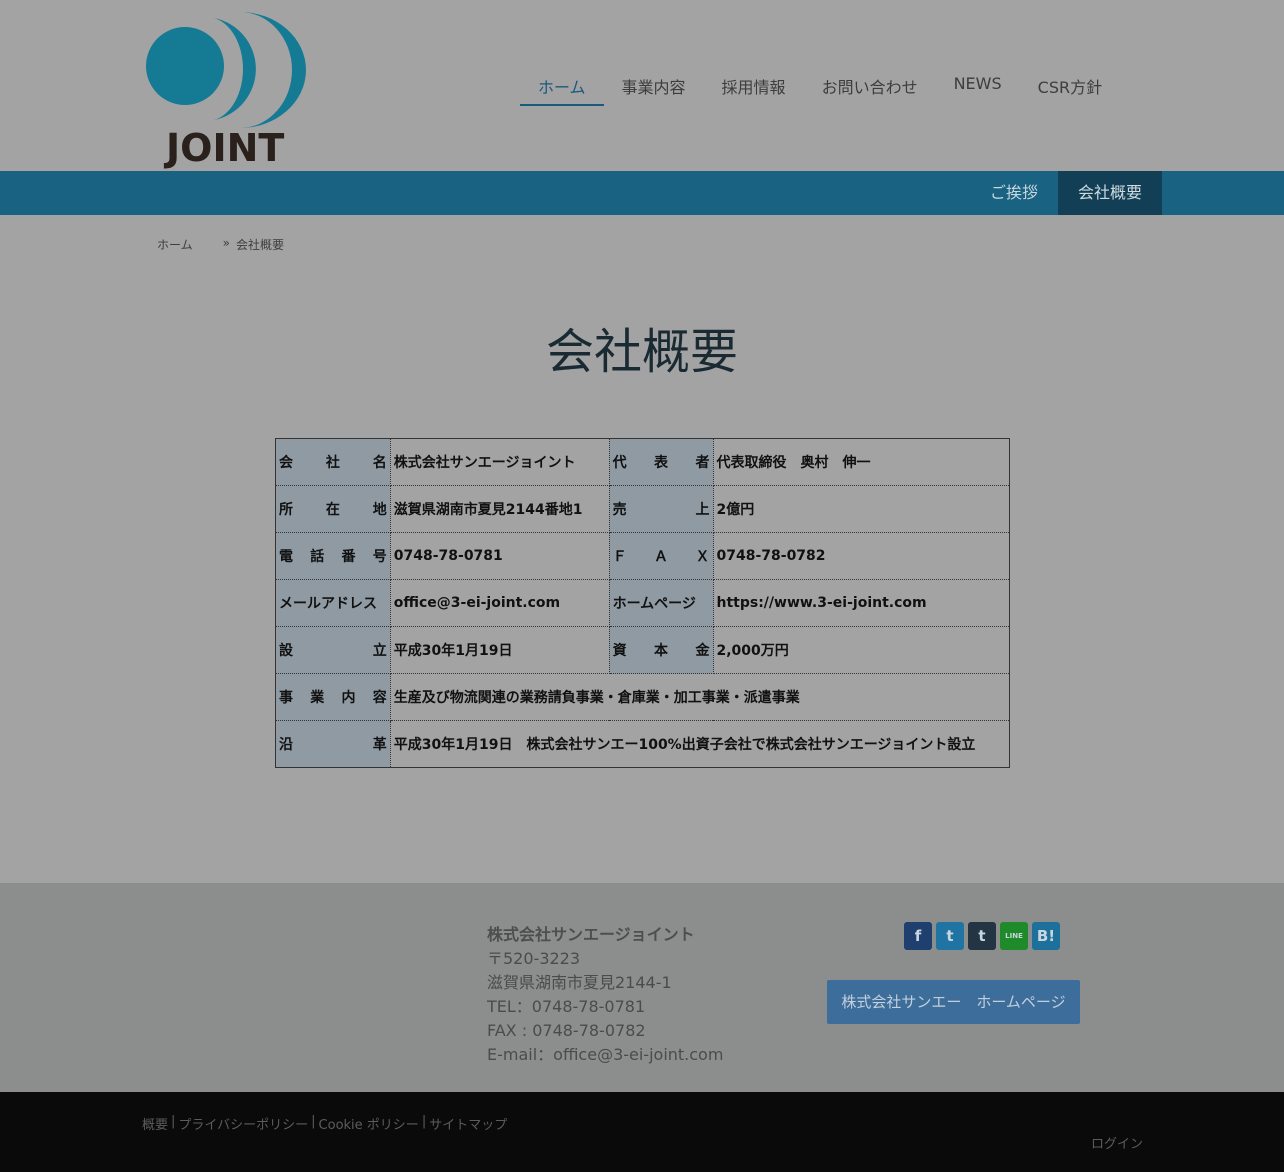  Describe the element at coordinates (950, 936) in the screenshot. I see `twitter-icon: t` at that location.